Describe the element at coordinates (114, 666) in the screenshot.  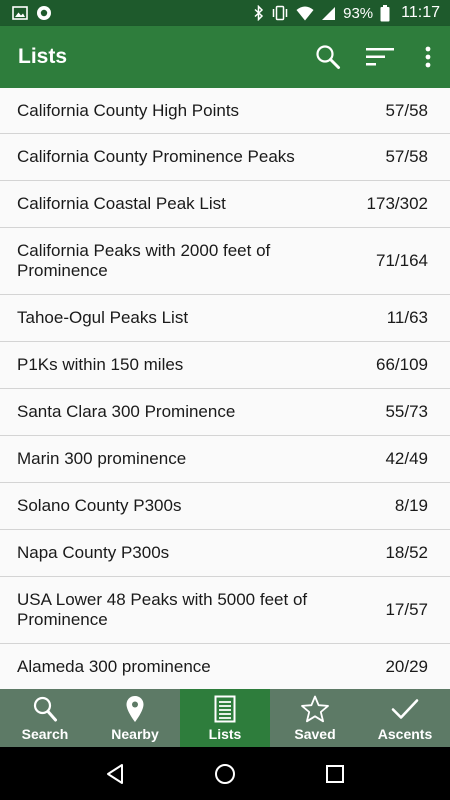
I see `list-item-name: Alameda 300 prominence` at that location.